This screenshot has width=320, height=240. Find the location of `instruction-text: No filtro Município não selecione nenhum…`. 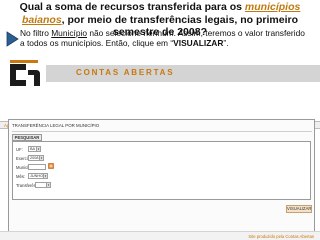

instruction-text: No filtro Município não selecione nenhum… is located at coordinates (162, 38).